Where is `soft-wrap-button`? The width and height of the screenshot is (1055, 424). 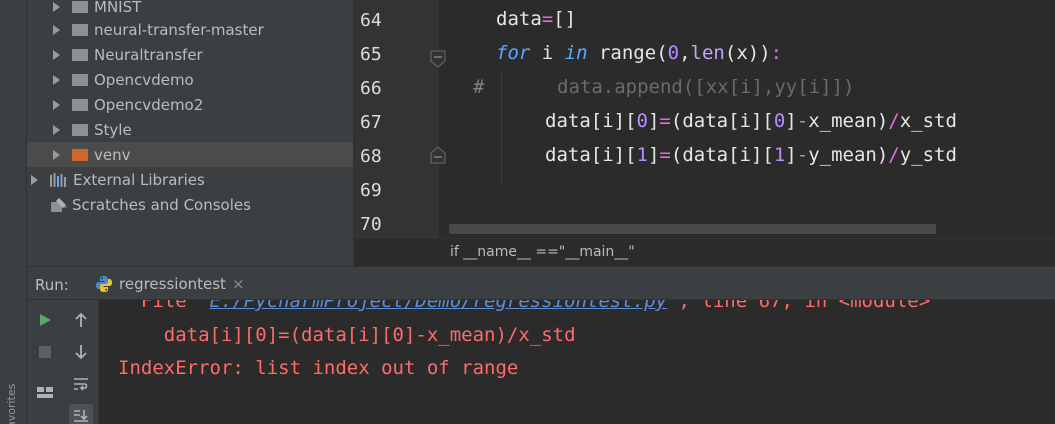 soft-wrap-button is located at coordinates (81, 384).